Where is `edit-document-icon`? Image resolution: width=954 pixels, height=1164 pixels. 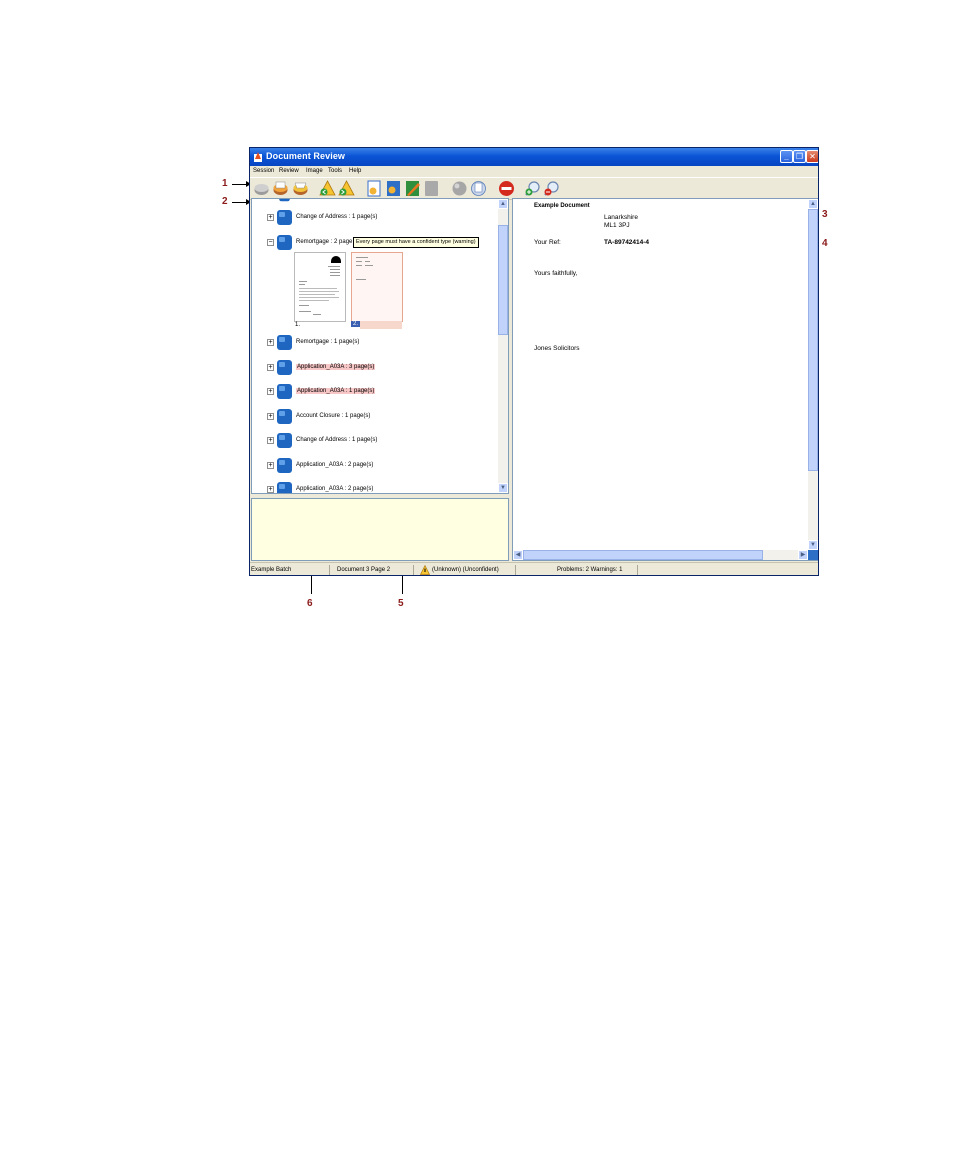
edit-document-icon is located at coordinates (412, 188).